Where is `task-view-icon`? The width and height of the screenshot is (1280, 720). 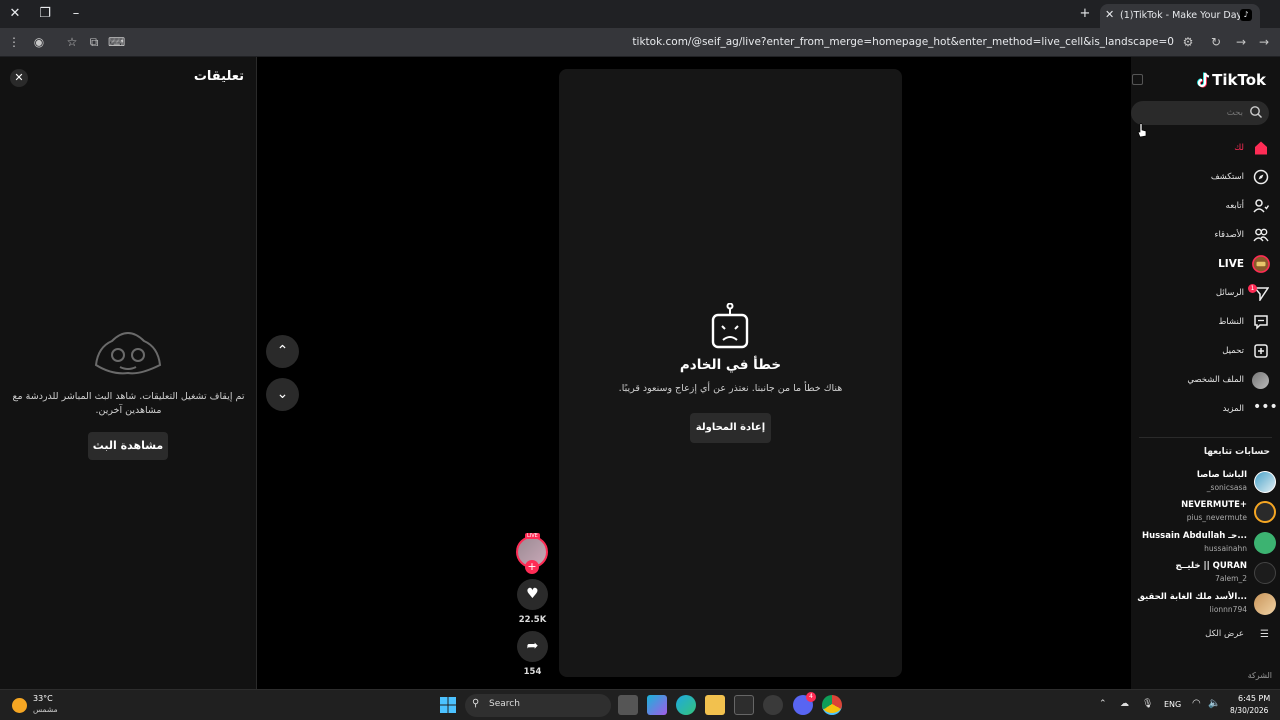 task-view-icon is located at coordinates (628, 705).